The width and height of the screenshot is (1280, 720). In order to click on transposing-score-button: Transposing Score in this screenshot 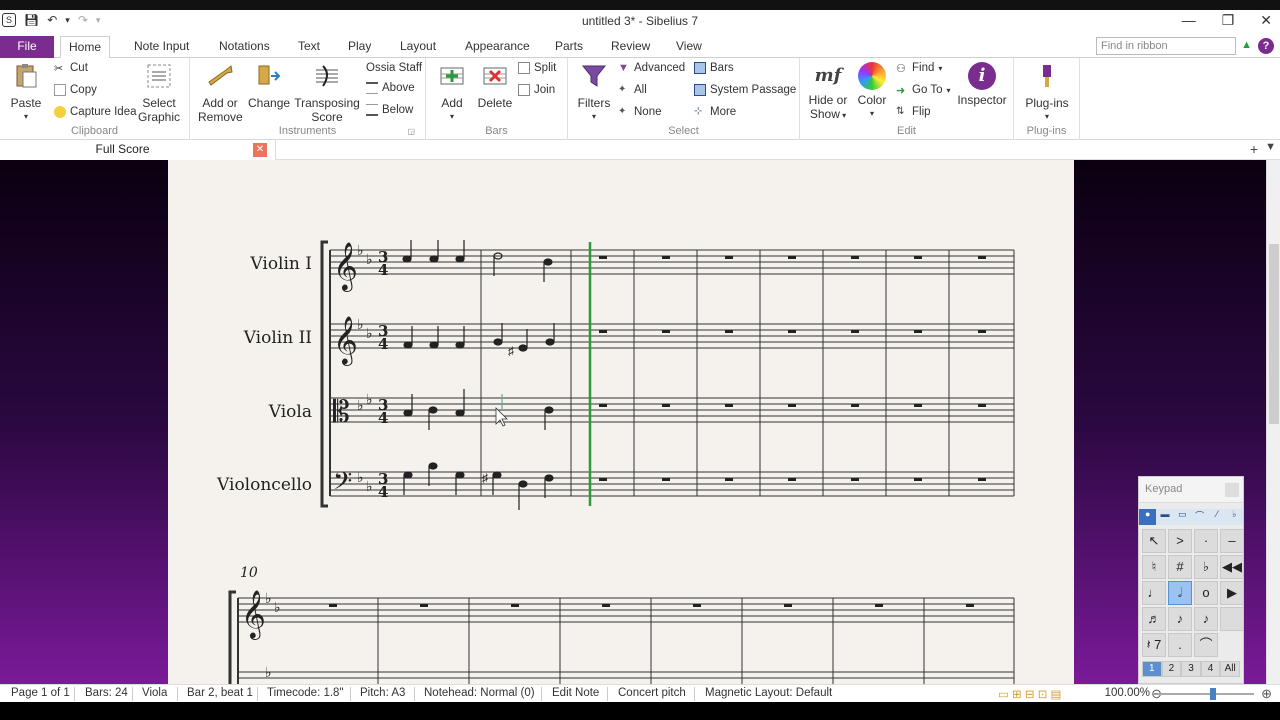, I will do `click(327, 93)`.